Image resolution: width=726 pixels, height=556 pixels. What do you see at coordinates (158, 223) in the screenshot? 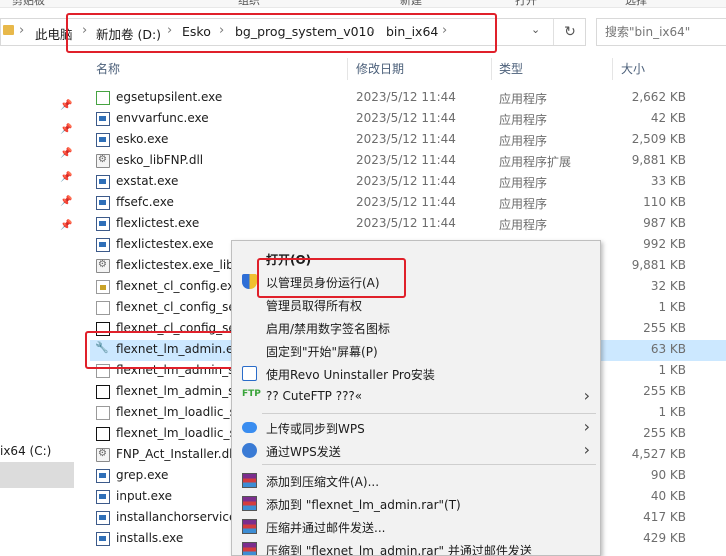
I see `file-name: flexlictest.exe` at bounding box center [158, 223].